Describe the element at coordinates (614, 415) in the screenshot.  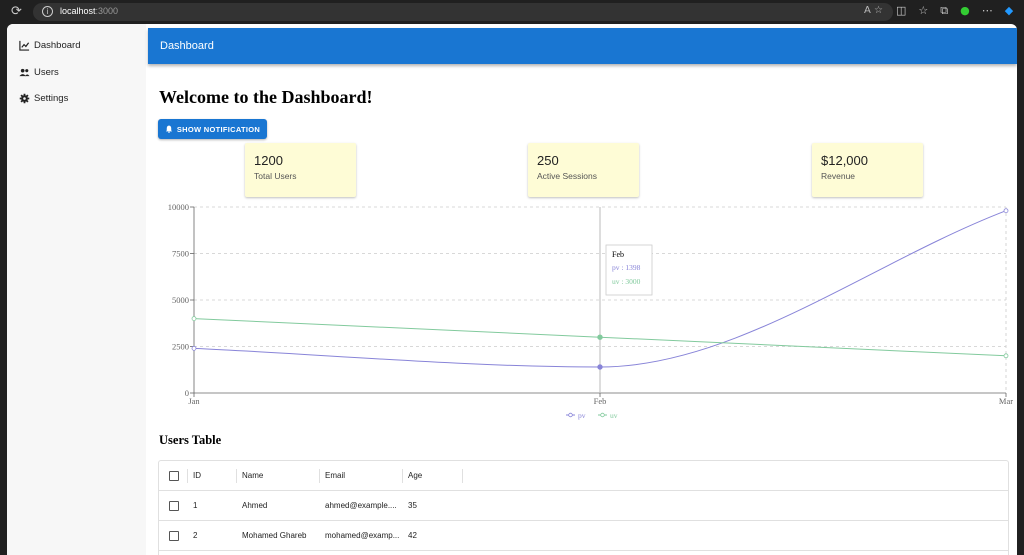
I see `legend-label-uv: uv` at that location.